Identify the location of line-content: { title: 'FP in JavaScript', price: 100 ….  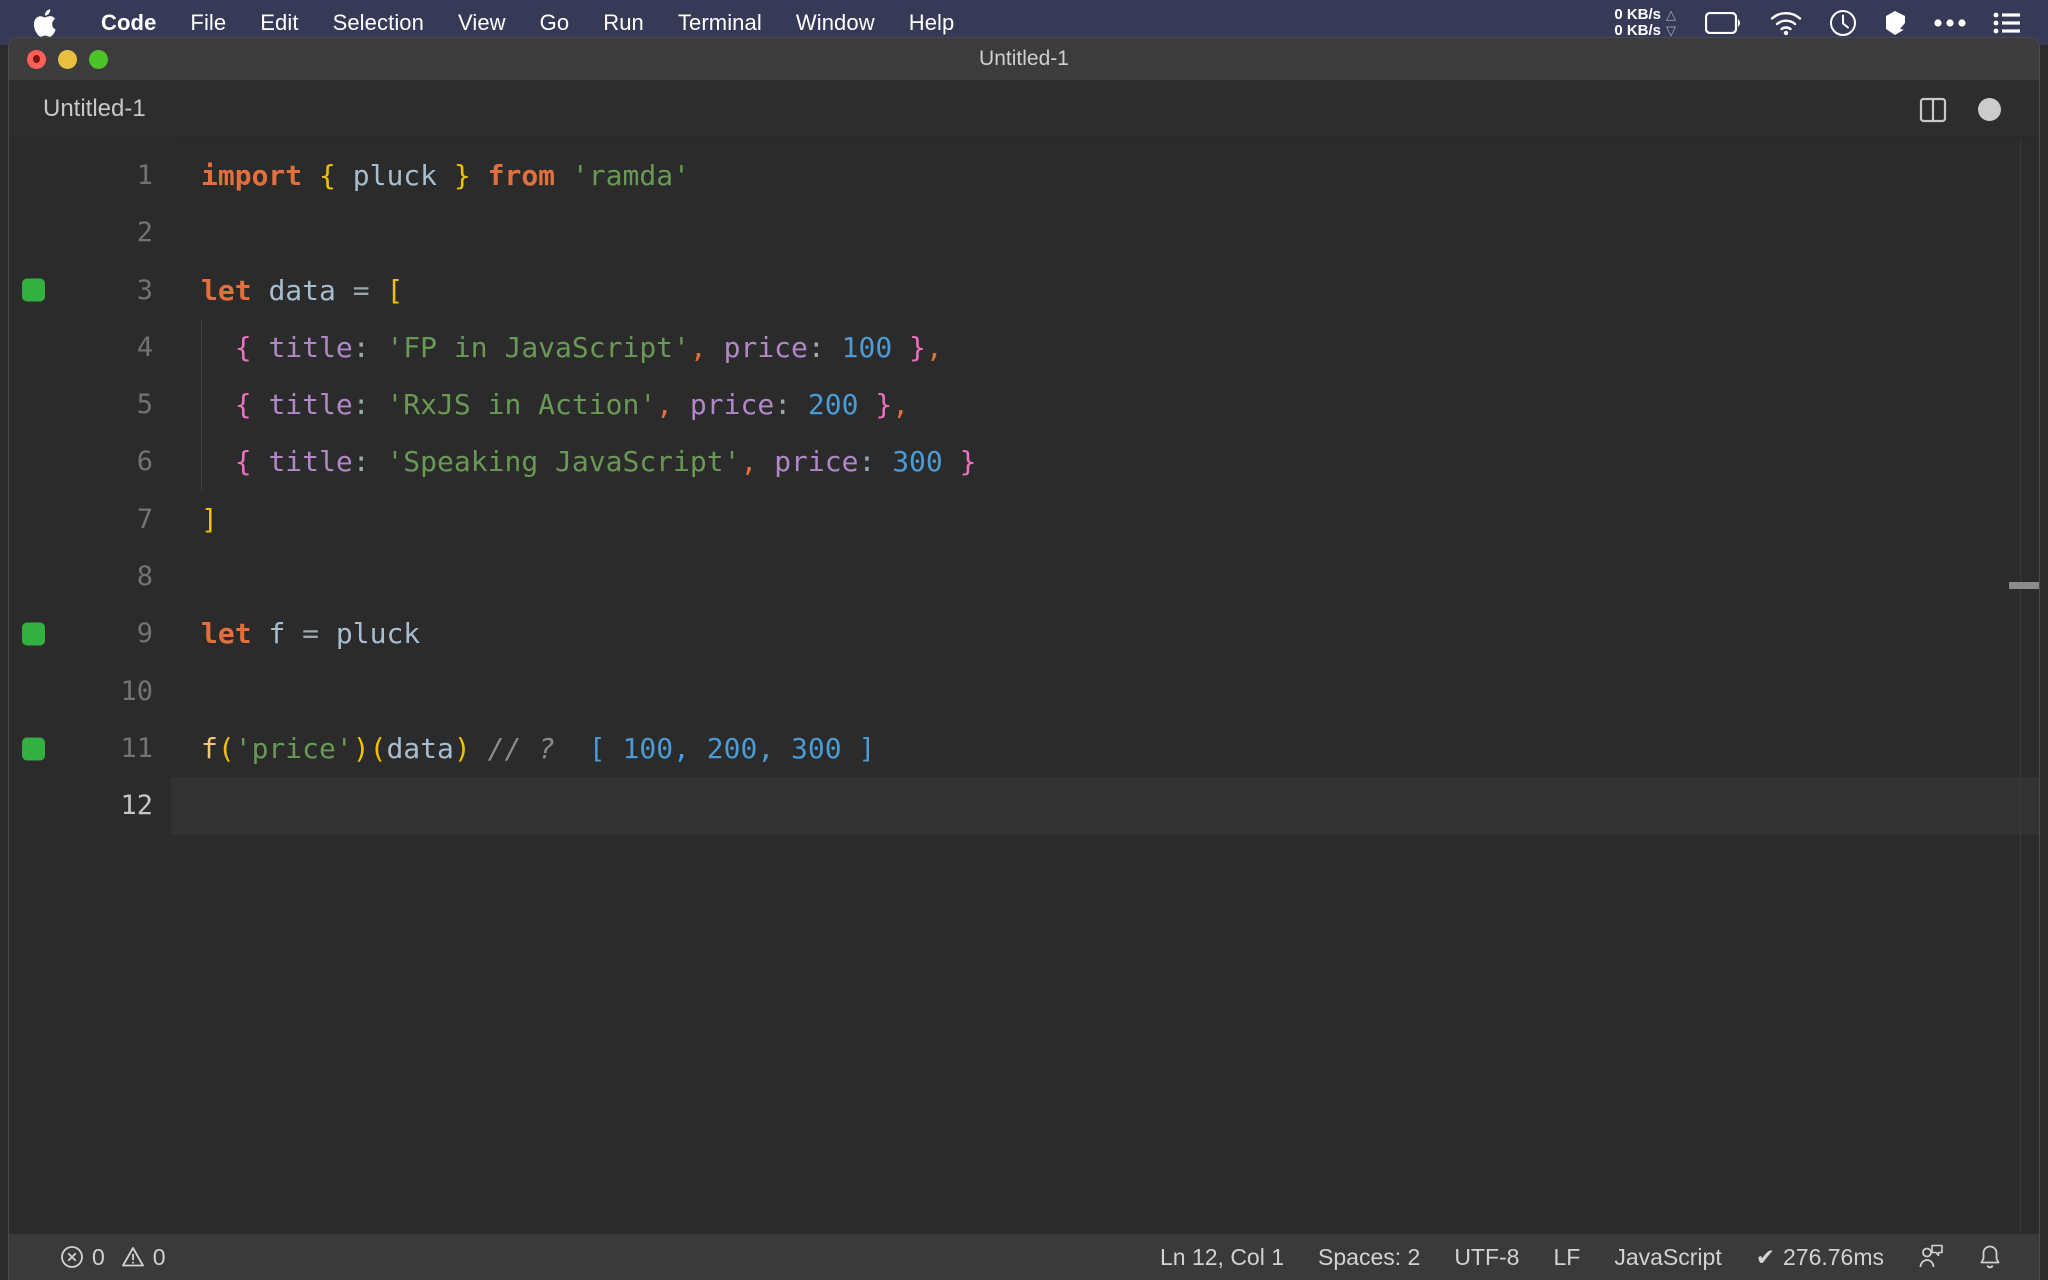
(1105, 347).